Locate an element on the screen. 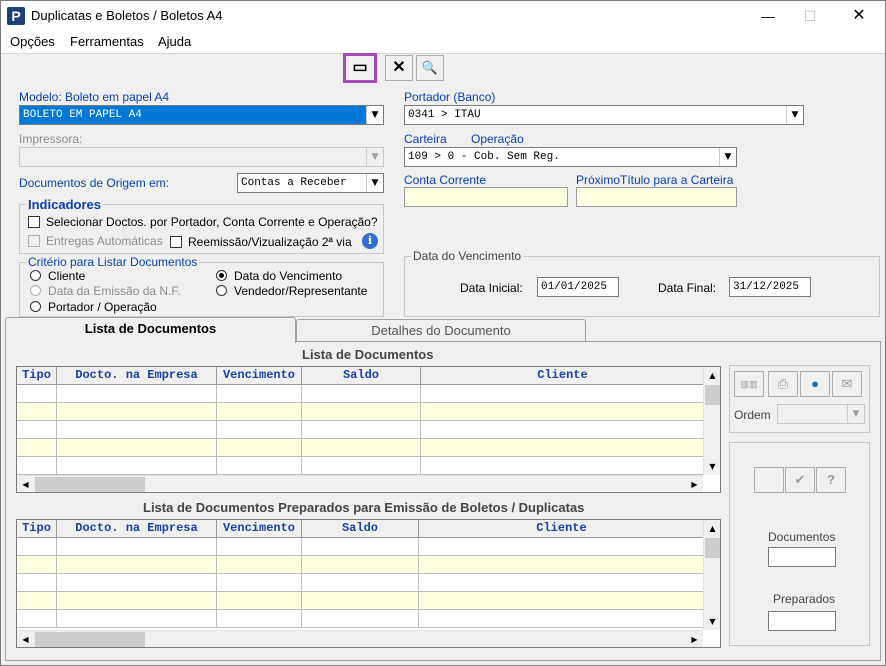  help-button: ? is located at coordinates (831, 480).